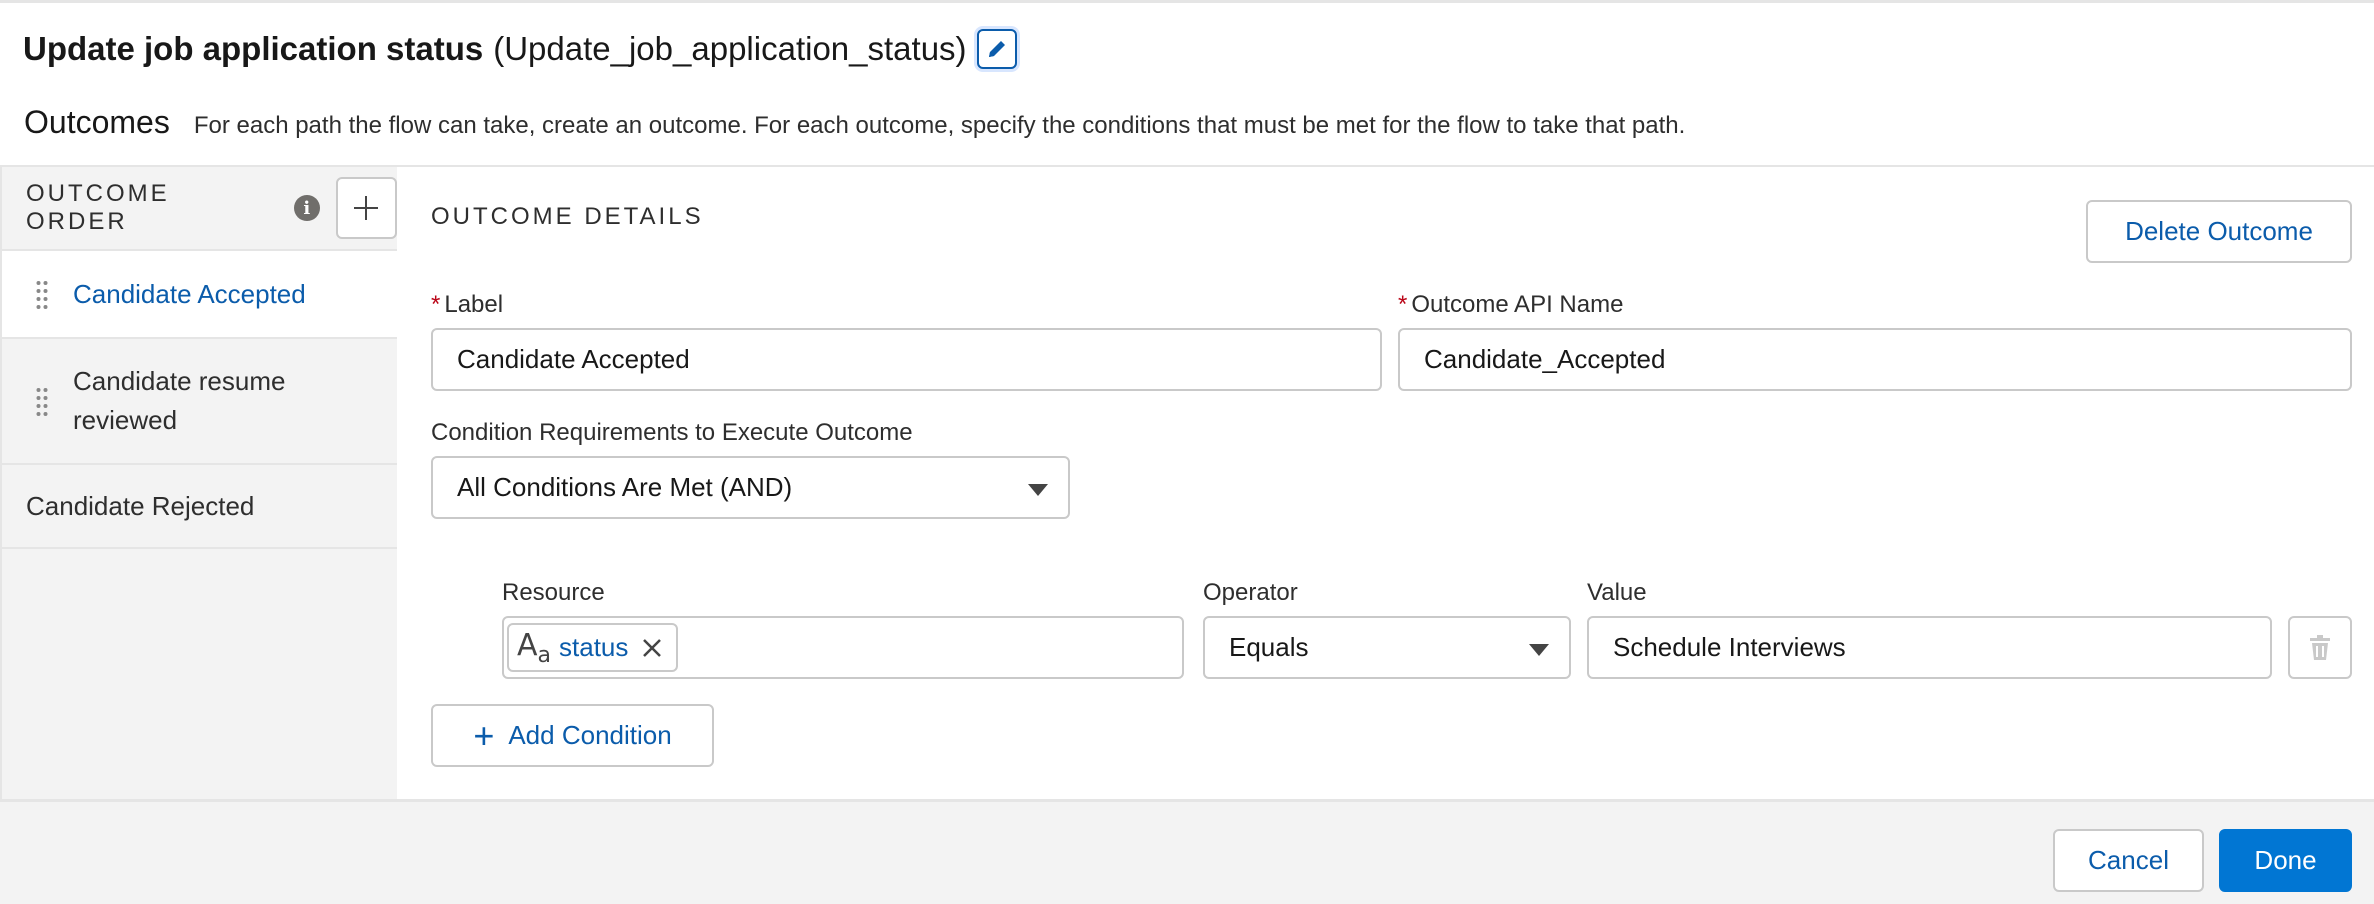 The image size is (2374, 904). Describe the element at coordinates (625, 487) in the screenshot. I see `condition-requirements-value: All Conditions Are Met (AND)` at that location.